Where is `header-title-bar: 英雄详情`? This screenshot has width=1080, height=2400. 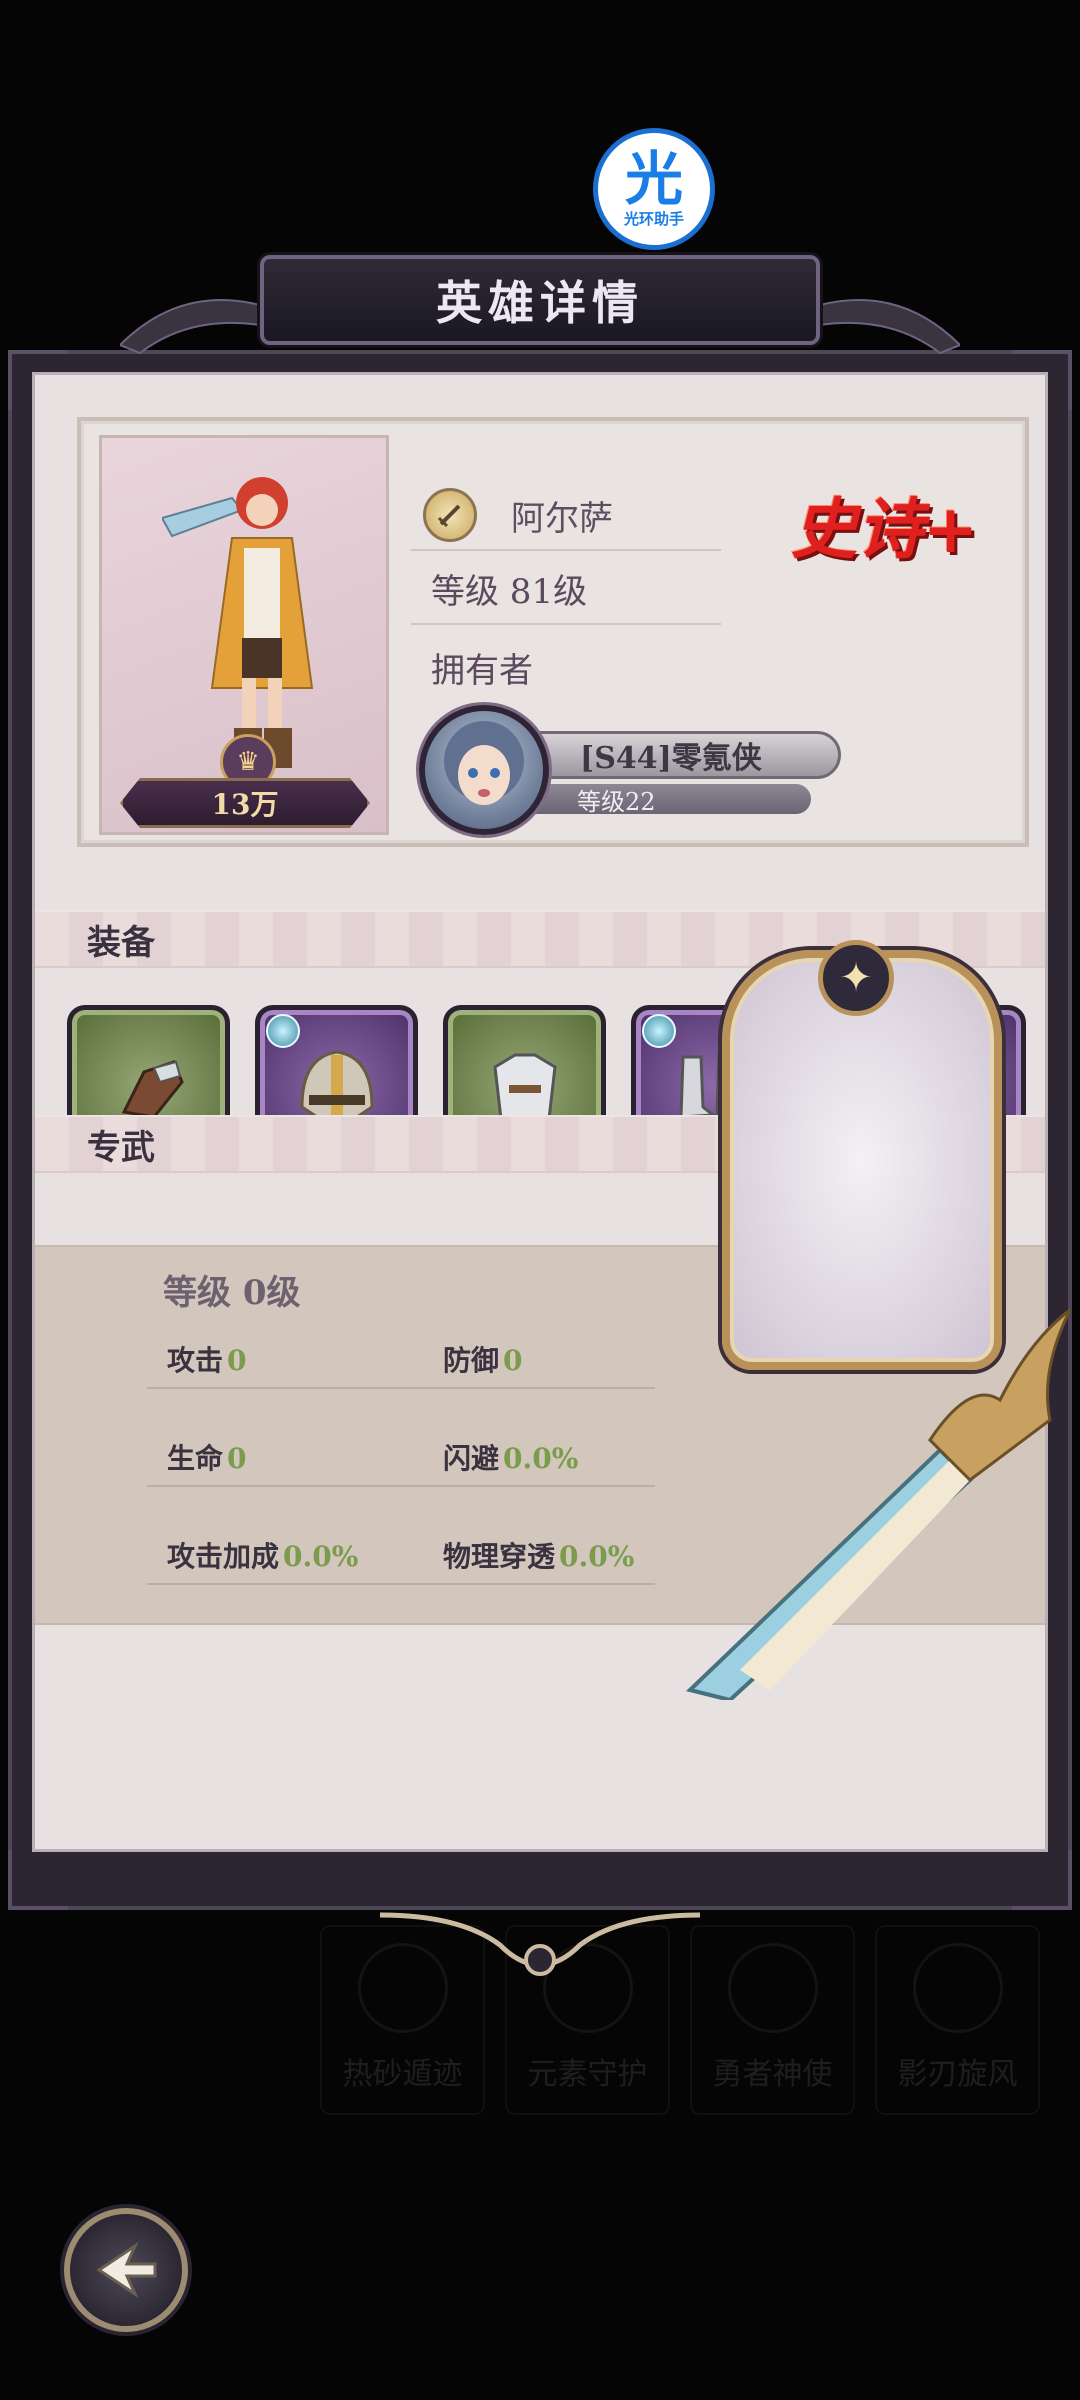
header-title-bar: 英雄详情 is located at coordinates (540, 300).